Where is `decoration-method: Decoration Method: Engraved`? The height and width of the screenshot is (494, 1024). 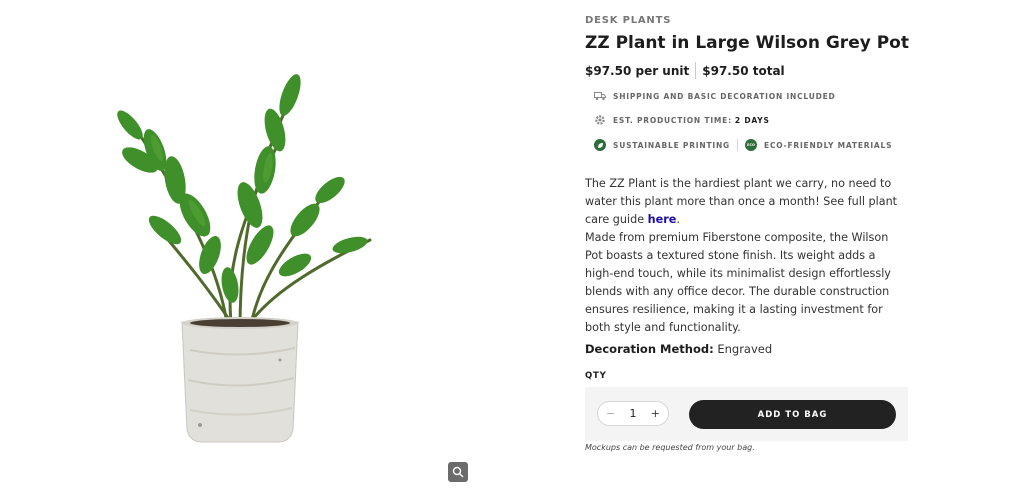 decoration-method: Decoration Method: Engraved is located at coordinates (678, 349).